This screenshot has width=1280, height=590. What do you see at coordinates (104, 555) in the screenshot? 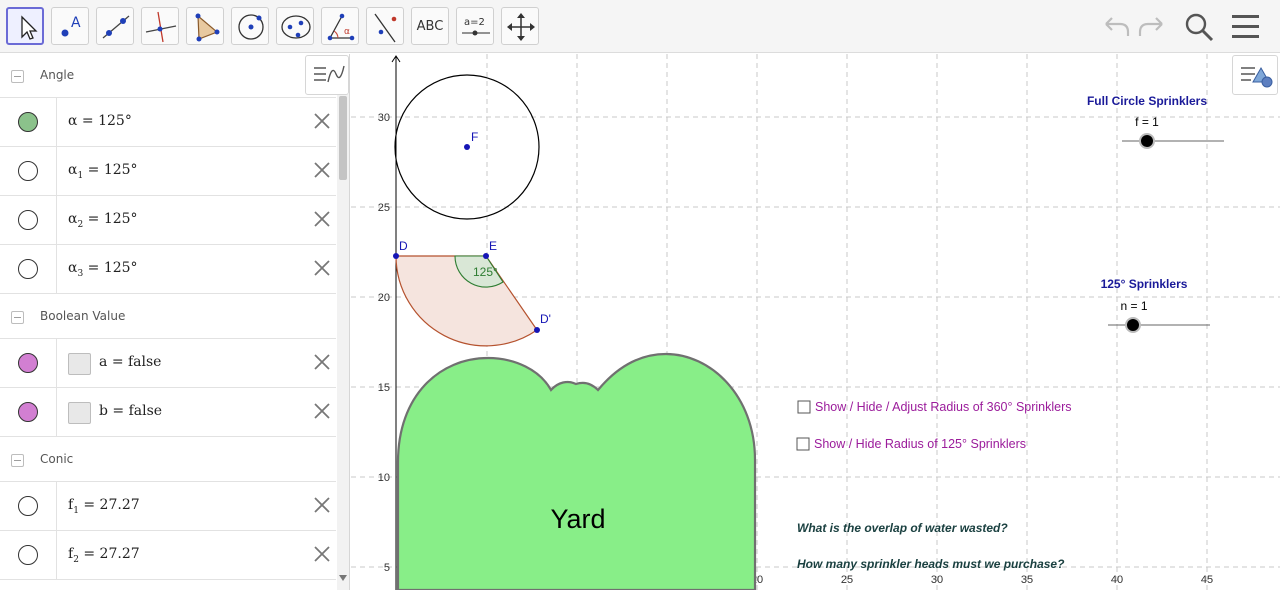
I see `algebra-row-text: f2 = 27.27` at bounding box center [104, 555].